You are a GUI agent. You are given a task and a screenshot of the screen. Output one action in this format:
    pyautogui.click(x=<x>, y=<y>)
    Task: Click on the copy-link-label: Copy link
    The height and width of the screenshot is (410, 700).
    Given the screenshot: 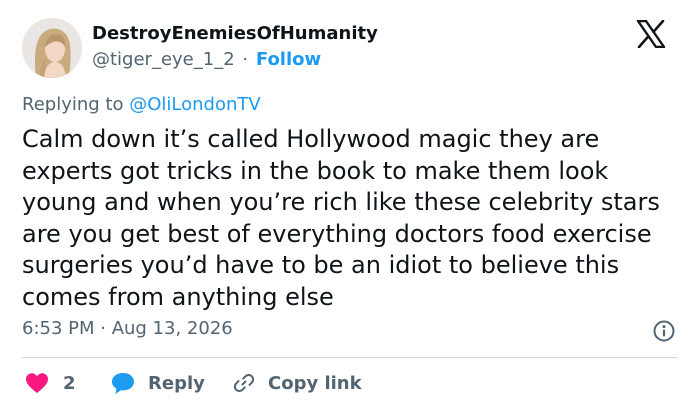 What is the action you would take?
    pyautogui.click(x=315, y=383)
    